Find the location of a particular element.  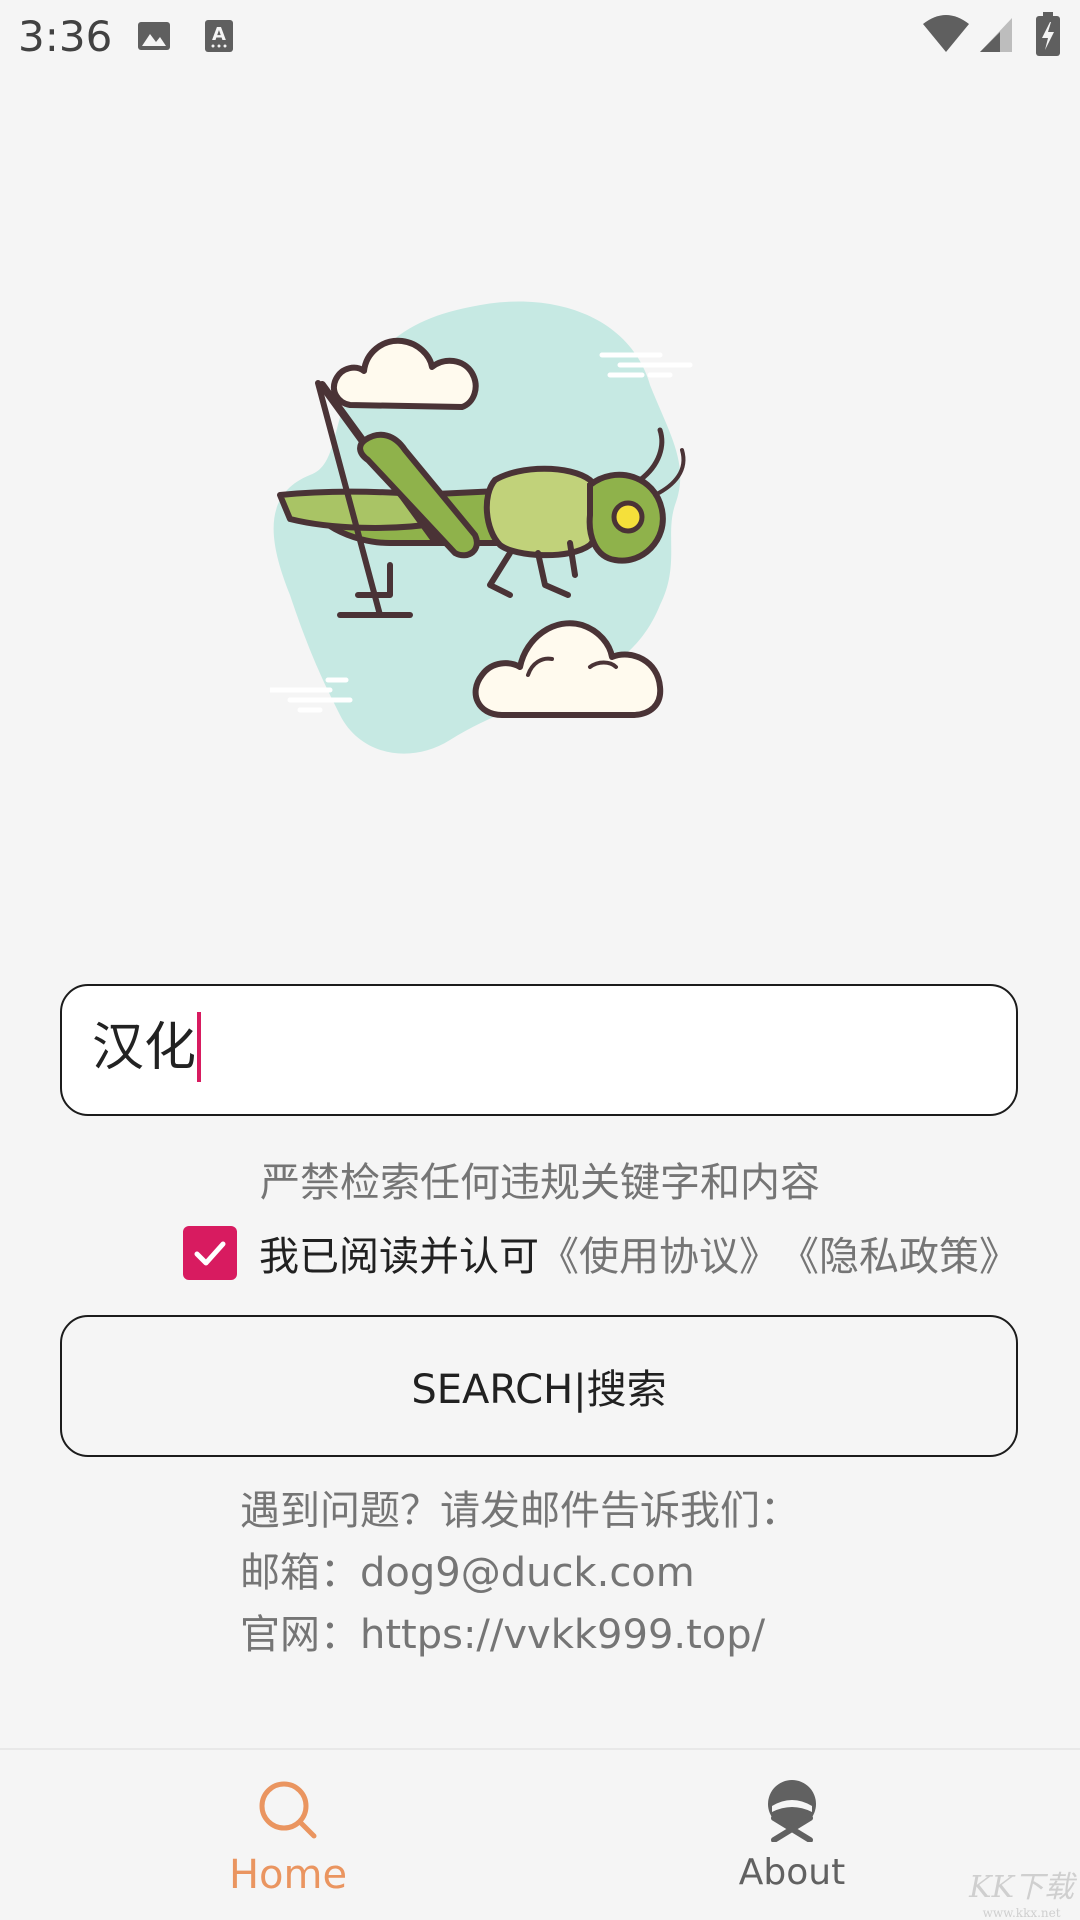

search-input-text: 汉化 is located at coordinates (144, 1048).